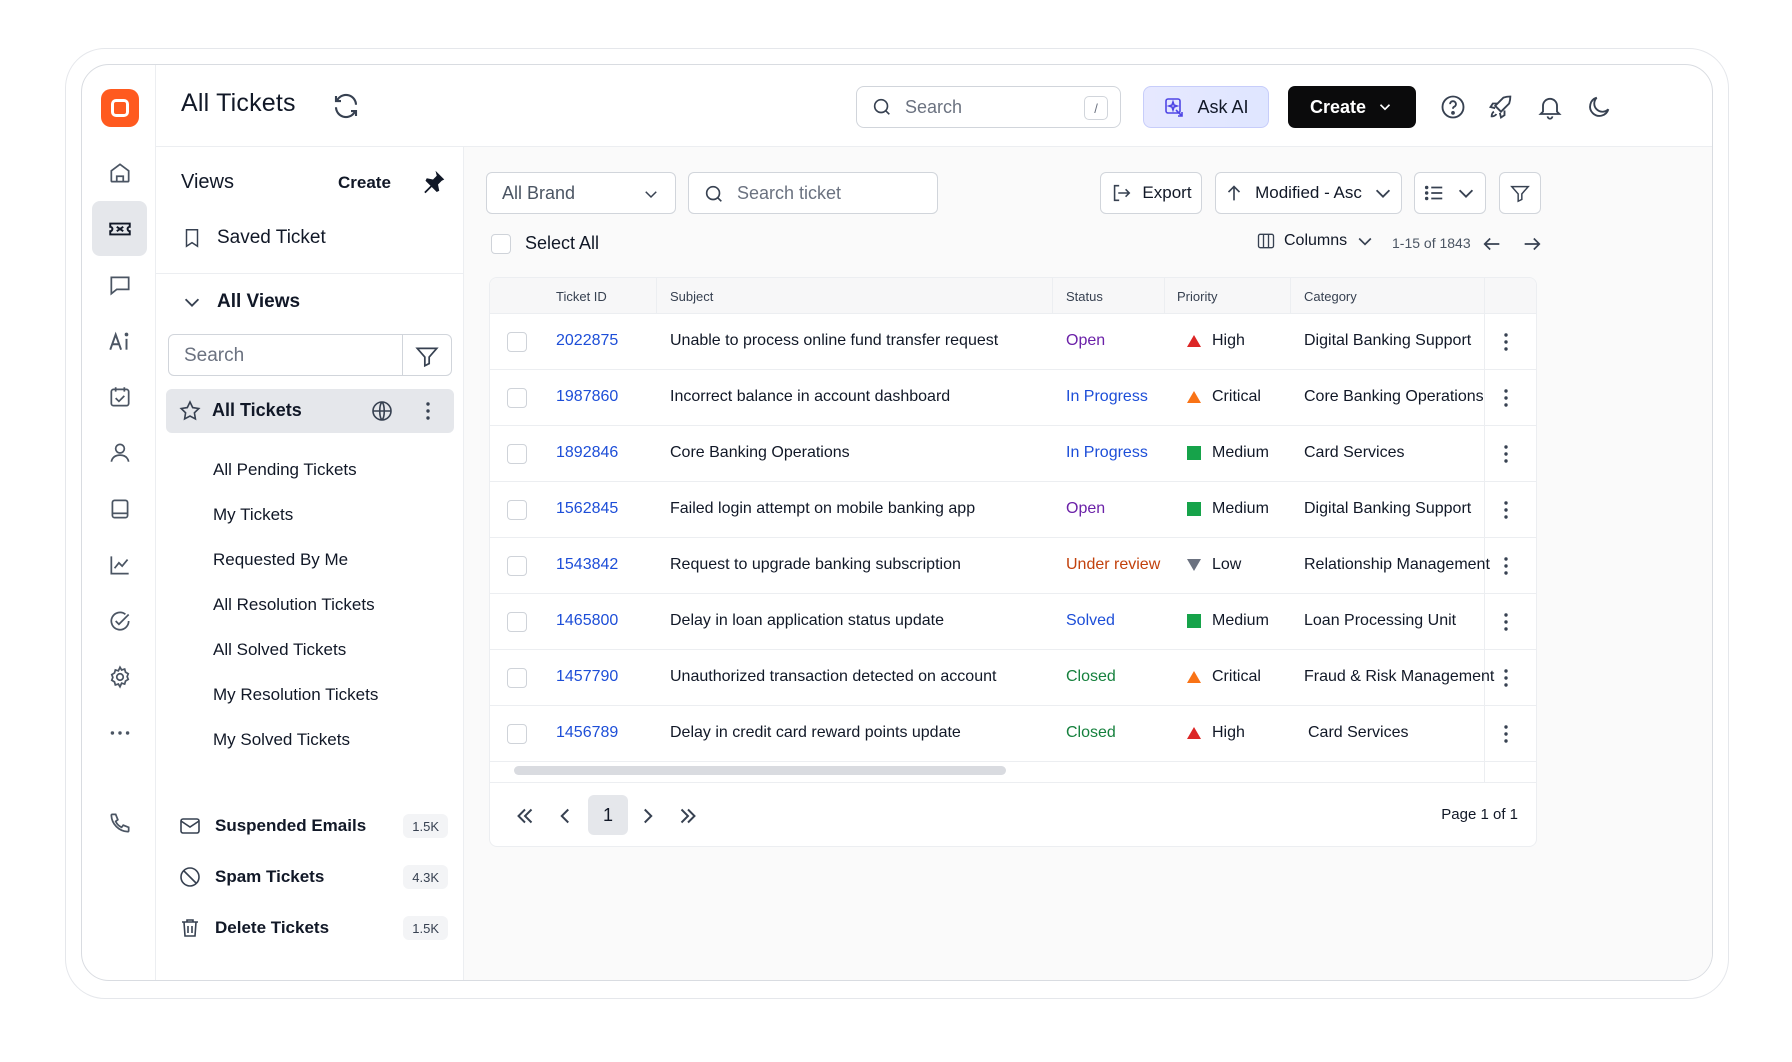 The image size is (1792, 1062). Describe the element at coordinates (382, 411) in the screenshot. I see `globe-icon` at that location.